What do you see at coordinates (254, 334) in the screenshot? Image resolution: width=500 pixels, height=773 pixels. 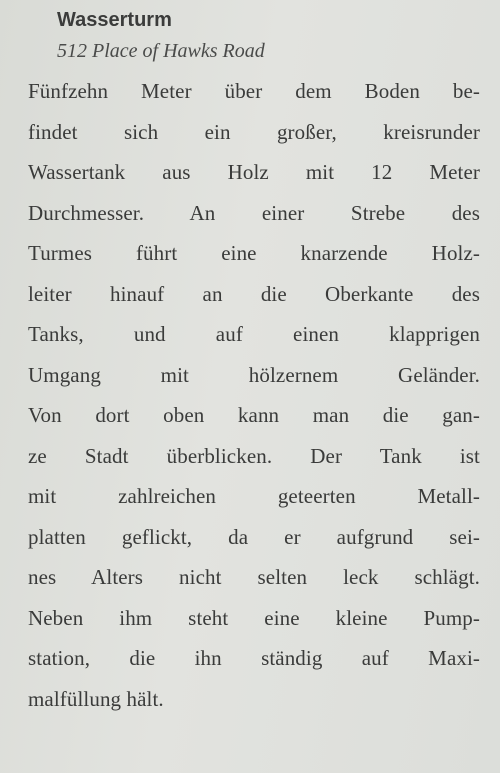 I see `body-line: Tanks, und auf einen klapprigen` at bounding box center [254, 334].